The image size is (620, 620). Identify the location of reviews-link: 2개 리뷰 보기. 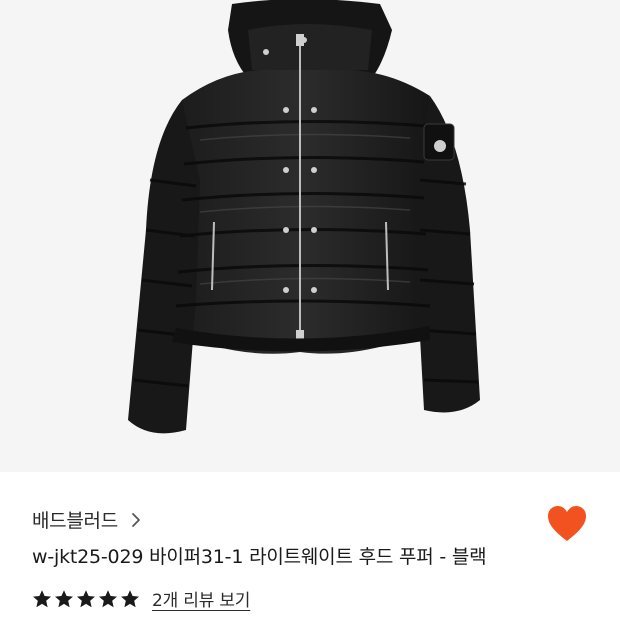
(201, 598).